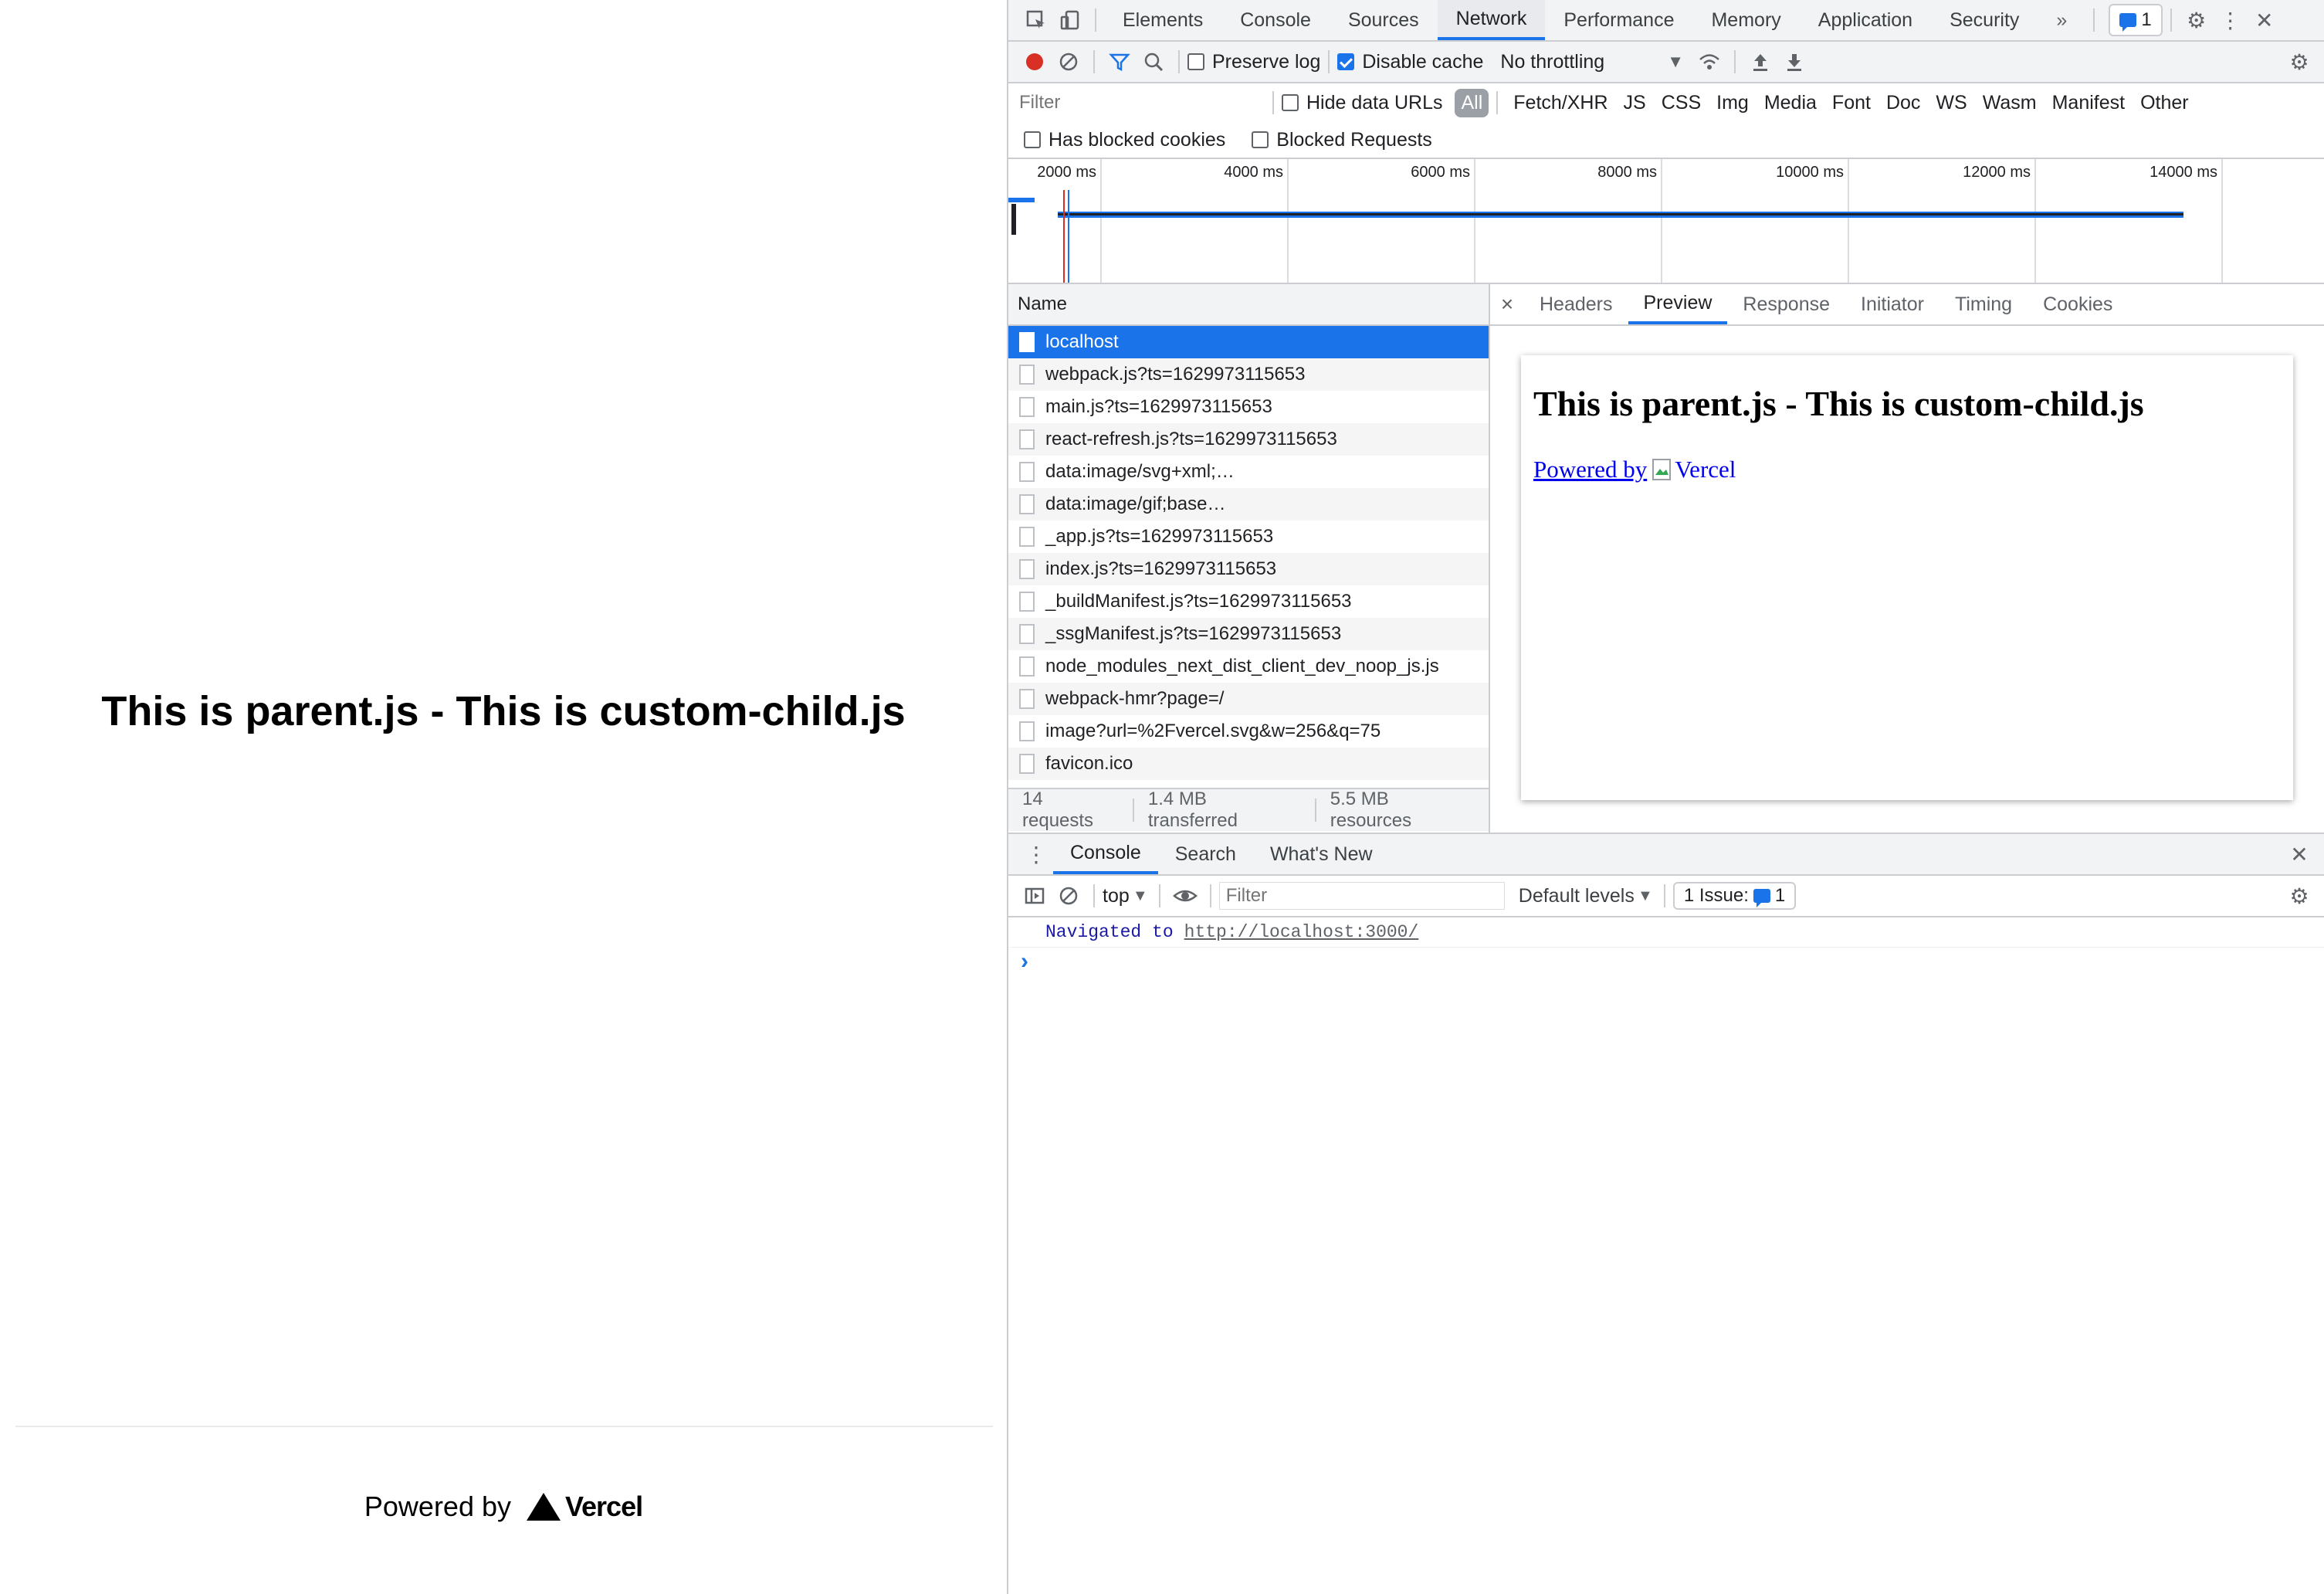 This screenshot has height=1594, width=2324. I want to click on filter-type-wasm: Wasm, so click(2010, 103).